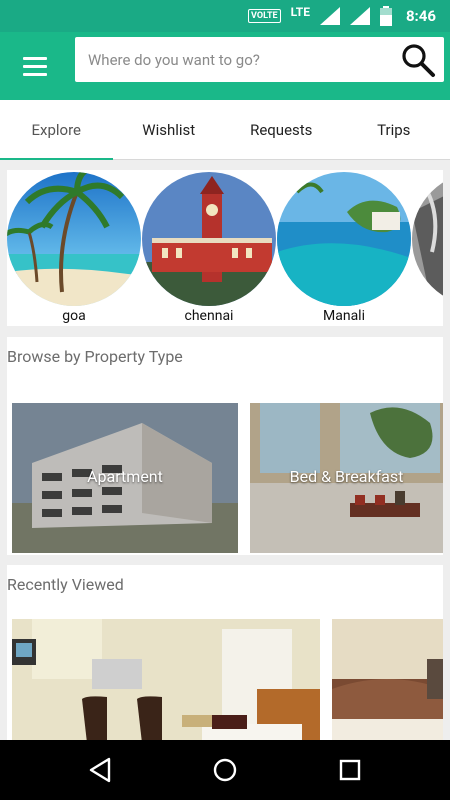 The width and height of the screenshot is (450, 800). I want to click on property-type-label: Apartment, so click(125, 476).